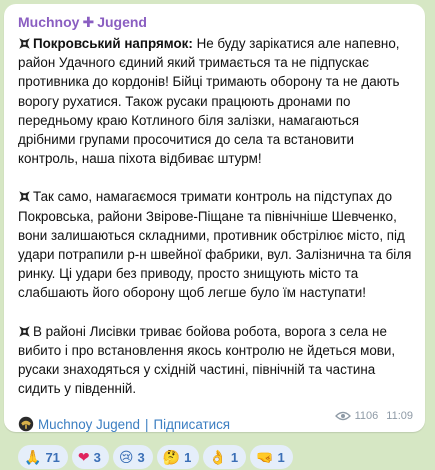  I want to click on thinking-emoji-icon: 🤔, so click(171, 456).